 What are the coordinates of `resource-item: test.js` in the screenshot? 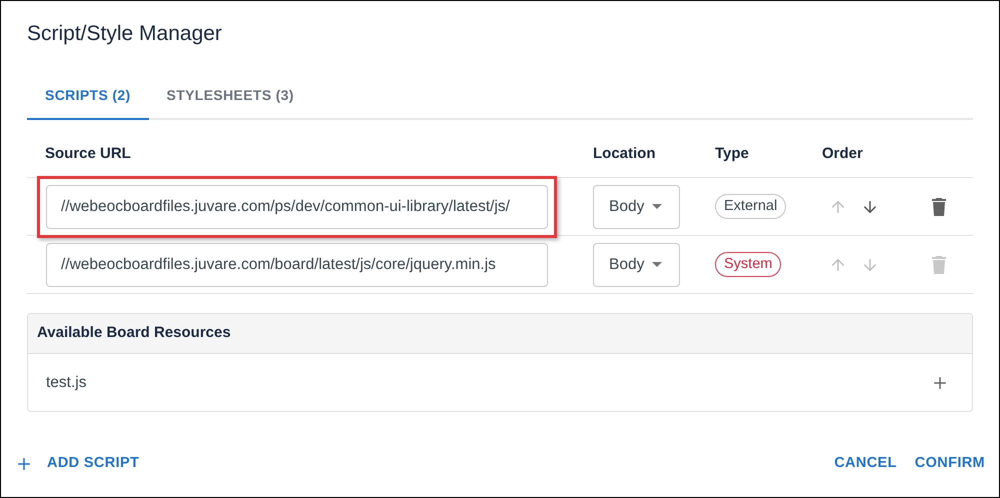 It's located at (66, 382).